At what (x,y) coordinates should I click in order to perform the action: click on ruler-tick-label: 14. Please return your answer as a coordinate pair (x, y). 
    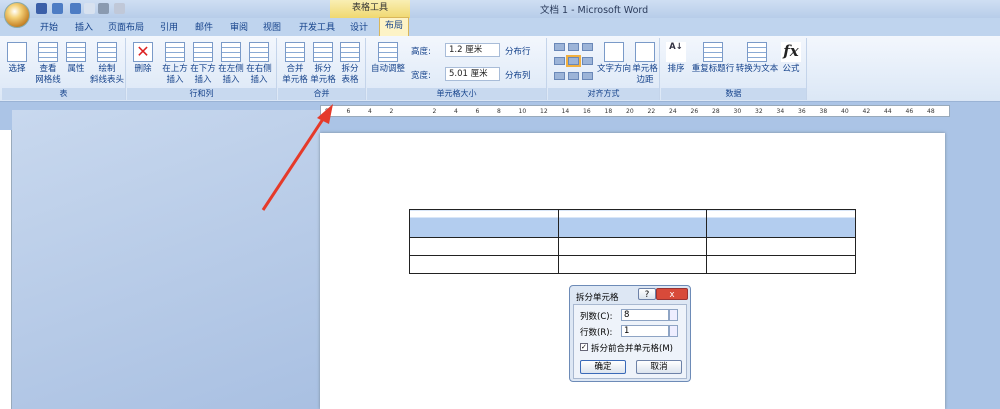
    Looking at the image, I should click on (565, 111).